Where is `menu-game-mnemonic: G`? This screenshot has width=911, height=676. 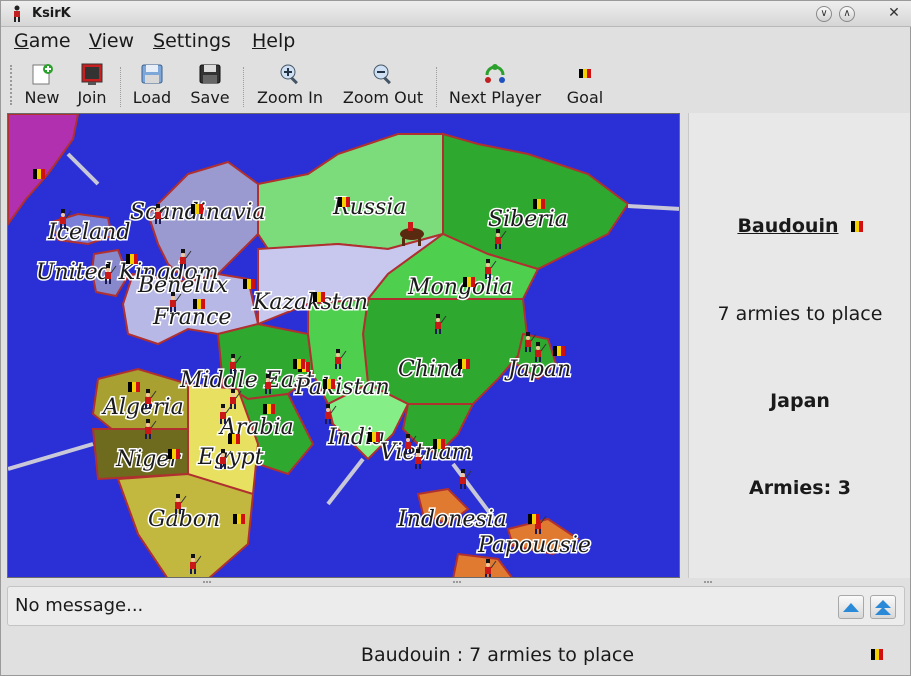 menu-game-mnemonic: G is located at coordinates (21, 41).